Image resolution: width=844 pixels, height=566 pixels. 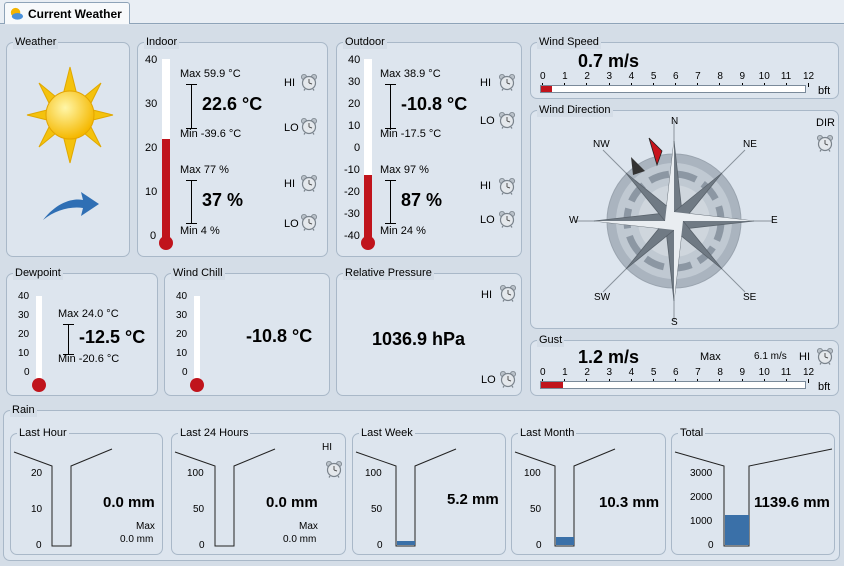 What do you see at coordinates (24, 315) in the screenshot?
I see `dewpoint-tick: 30` at bounding box center [24, 315].